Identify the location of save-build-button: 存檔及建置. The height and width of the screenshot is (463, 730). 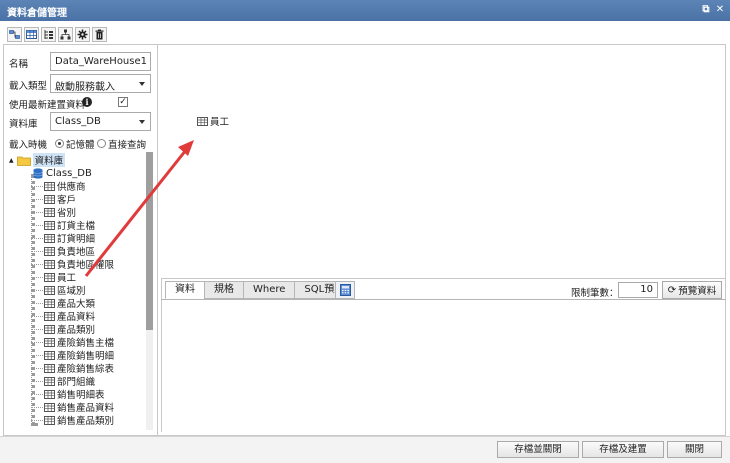
(623, 449).